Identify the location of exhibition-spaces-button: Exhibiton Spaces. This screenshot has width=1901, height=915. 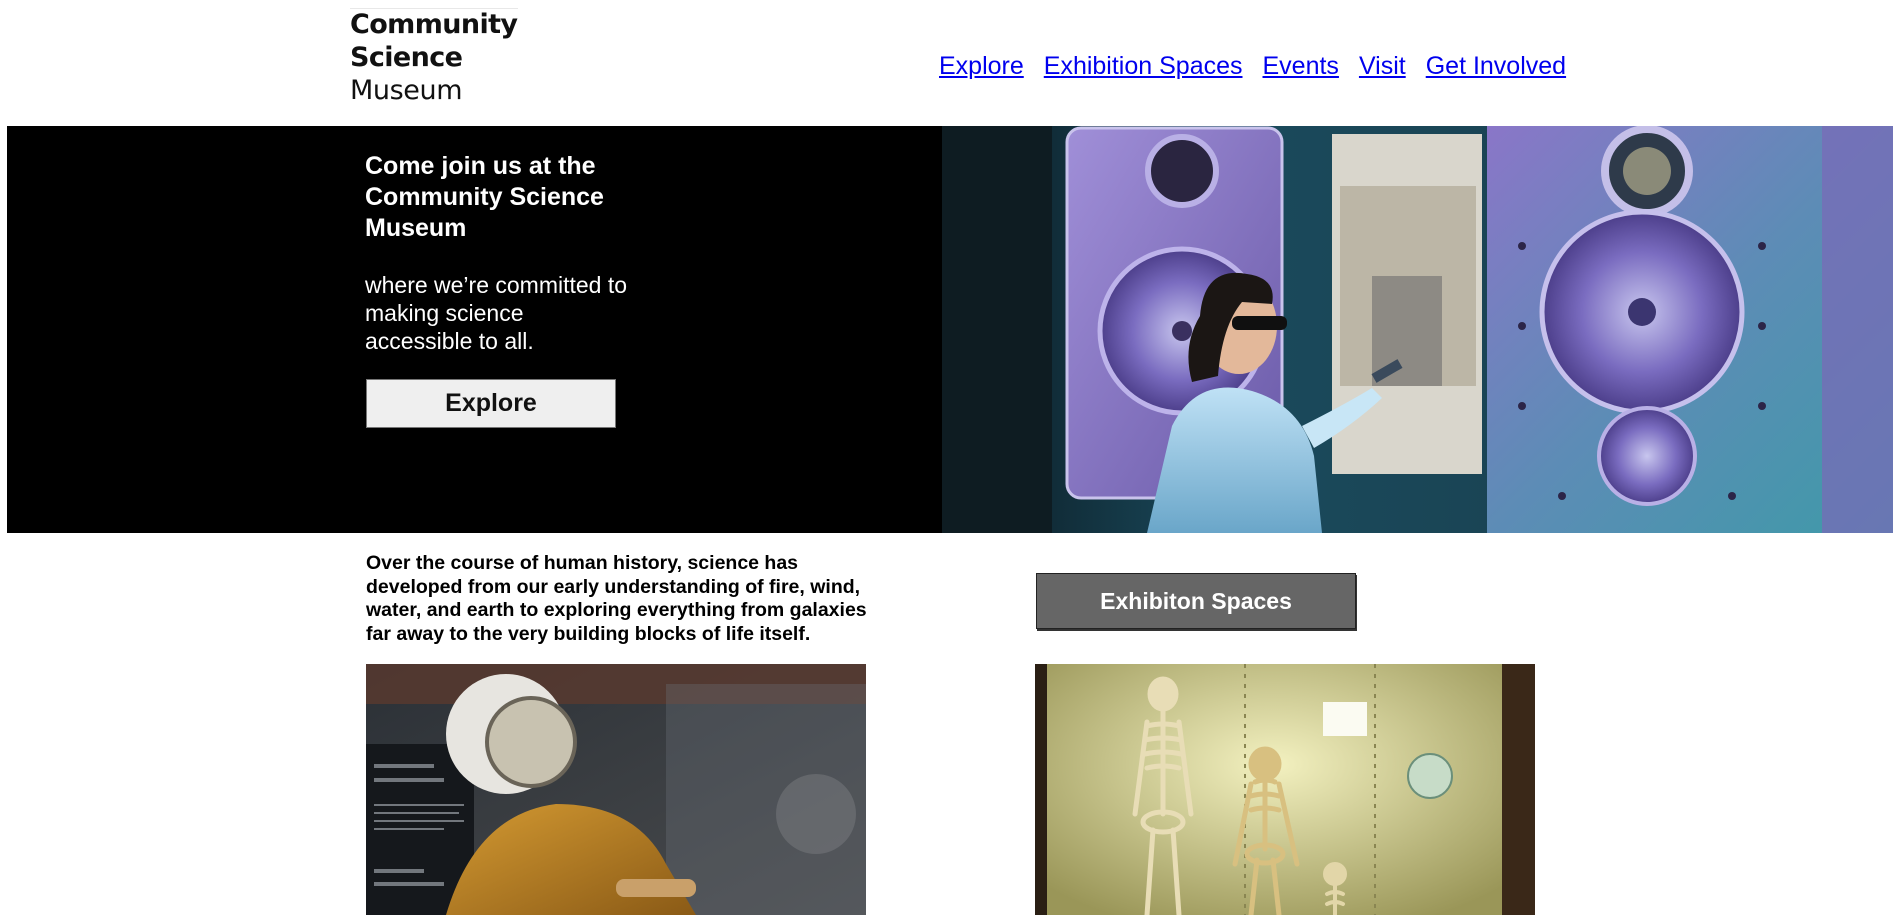
(1196, 601).